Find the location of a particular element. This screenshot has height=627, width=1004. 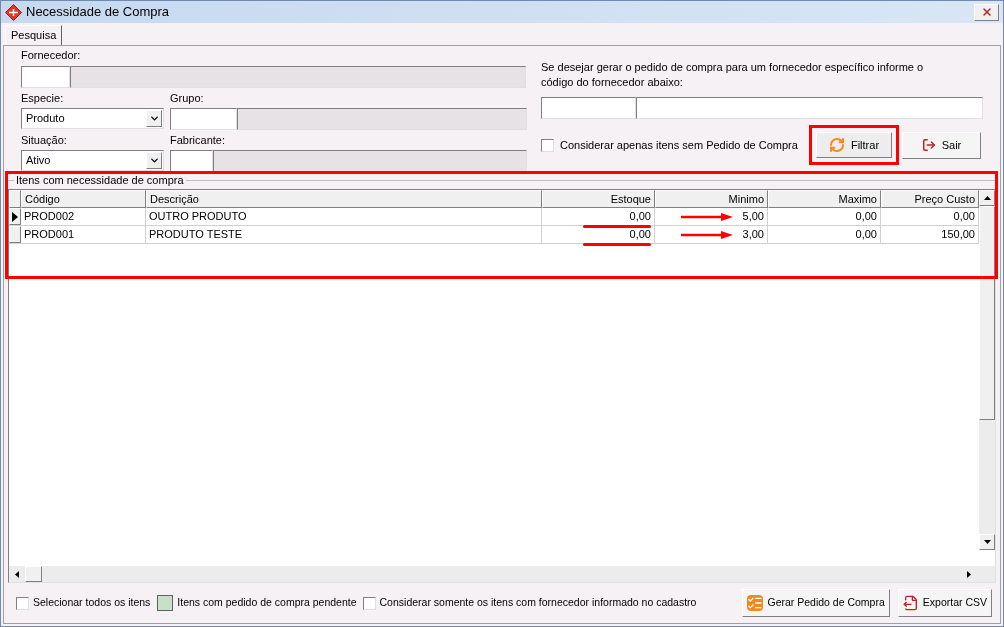

field-label: Situação: is located at coordinates (44, 140).